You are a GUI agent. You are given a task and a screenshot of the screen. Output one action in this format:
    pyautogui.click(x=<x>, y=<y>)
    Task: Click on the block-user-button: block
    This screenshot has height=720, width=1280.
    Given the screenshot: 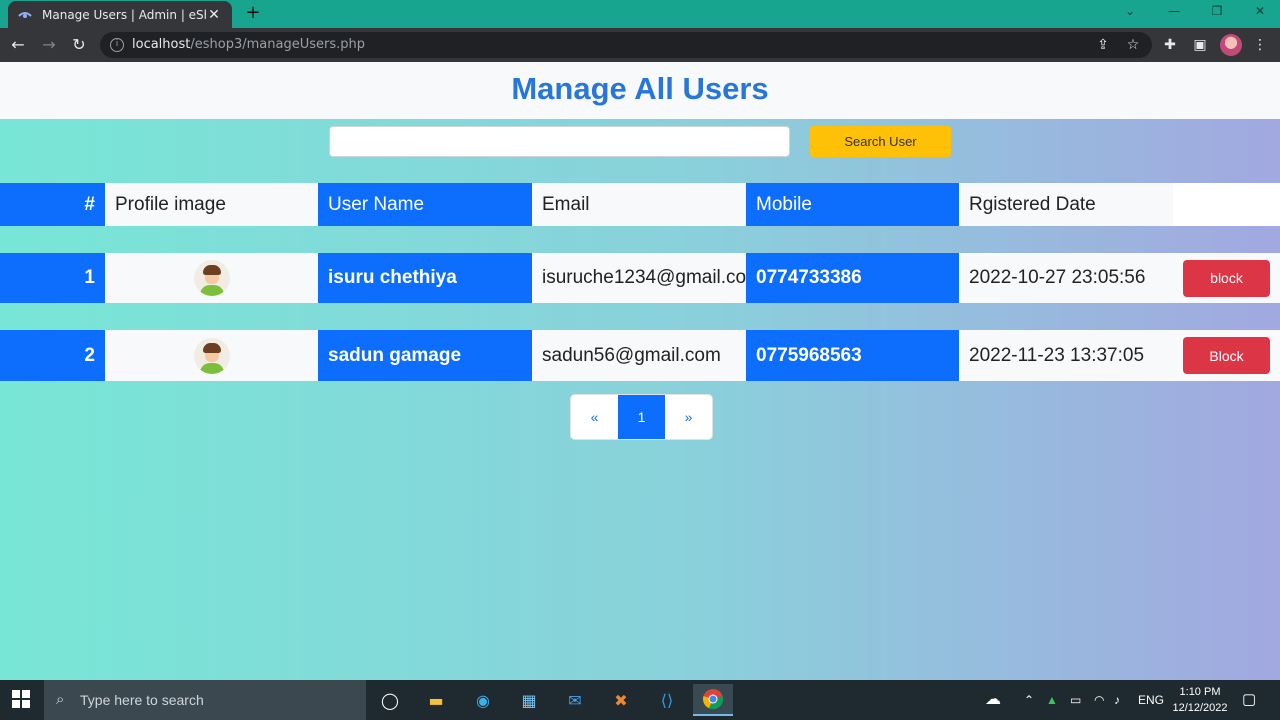 What is the action you would take?
    pyautogui.click(x=1226, y=278)
    